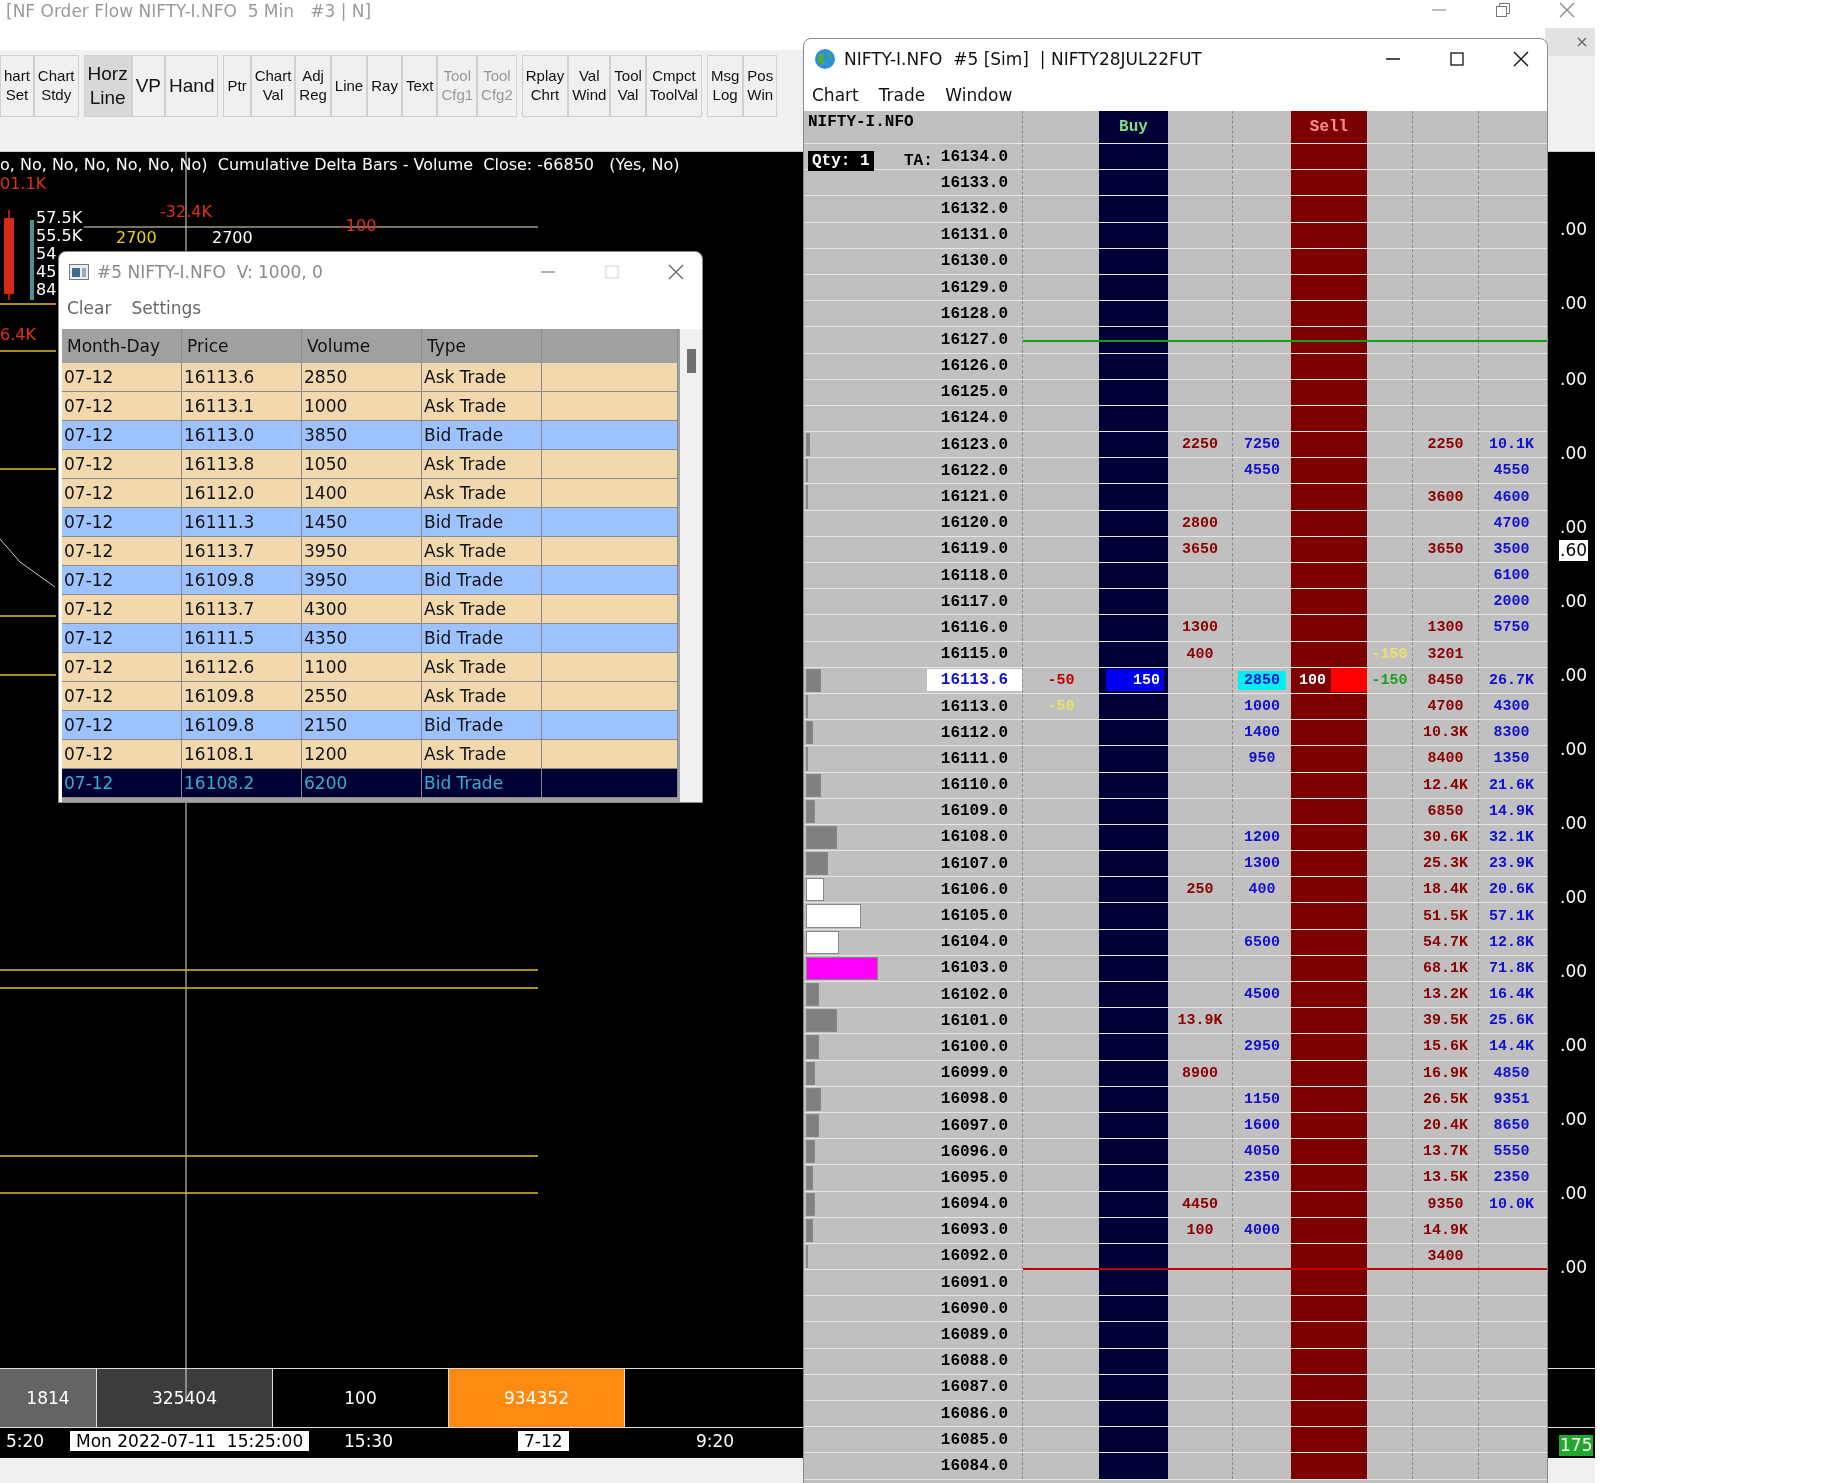 Image resolution: width=1843 pixels, height=1483 pixels. I want to click on buy-order: 150, so click(1135, 680).